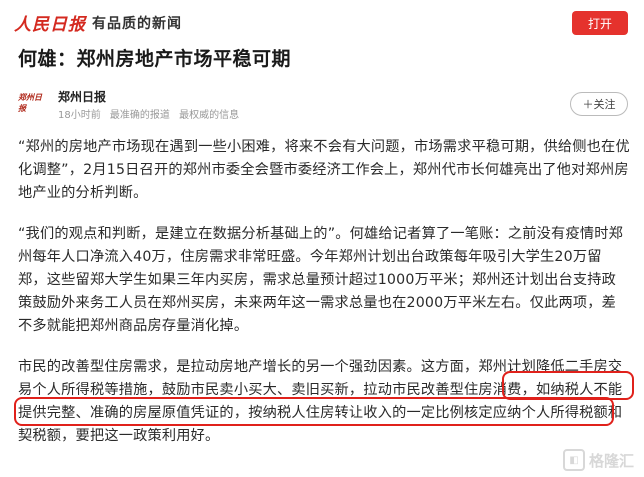 This screenshot has height=477, width=644. Describe the element at coordinates (322, 22) in the screenshot. I see `top-bar: 人民日报 有品质的新闻 打开` at that location.